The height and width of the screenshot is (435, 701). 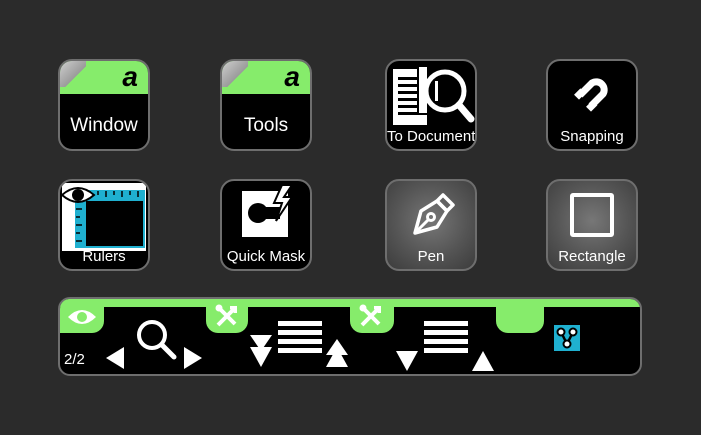 What do you see at coordinates (115, 358) in the screenshot?
I see `zoom-left-arrow-icon` at bounding box center [115, 358].